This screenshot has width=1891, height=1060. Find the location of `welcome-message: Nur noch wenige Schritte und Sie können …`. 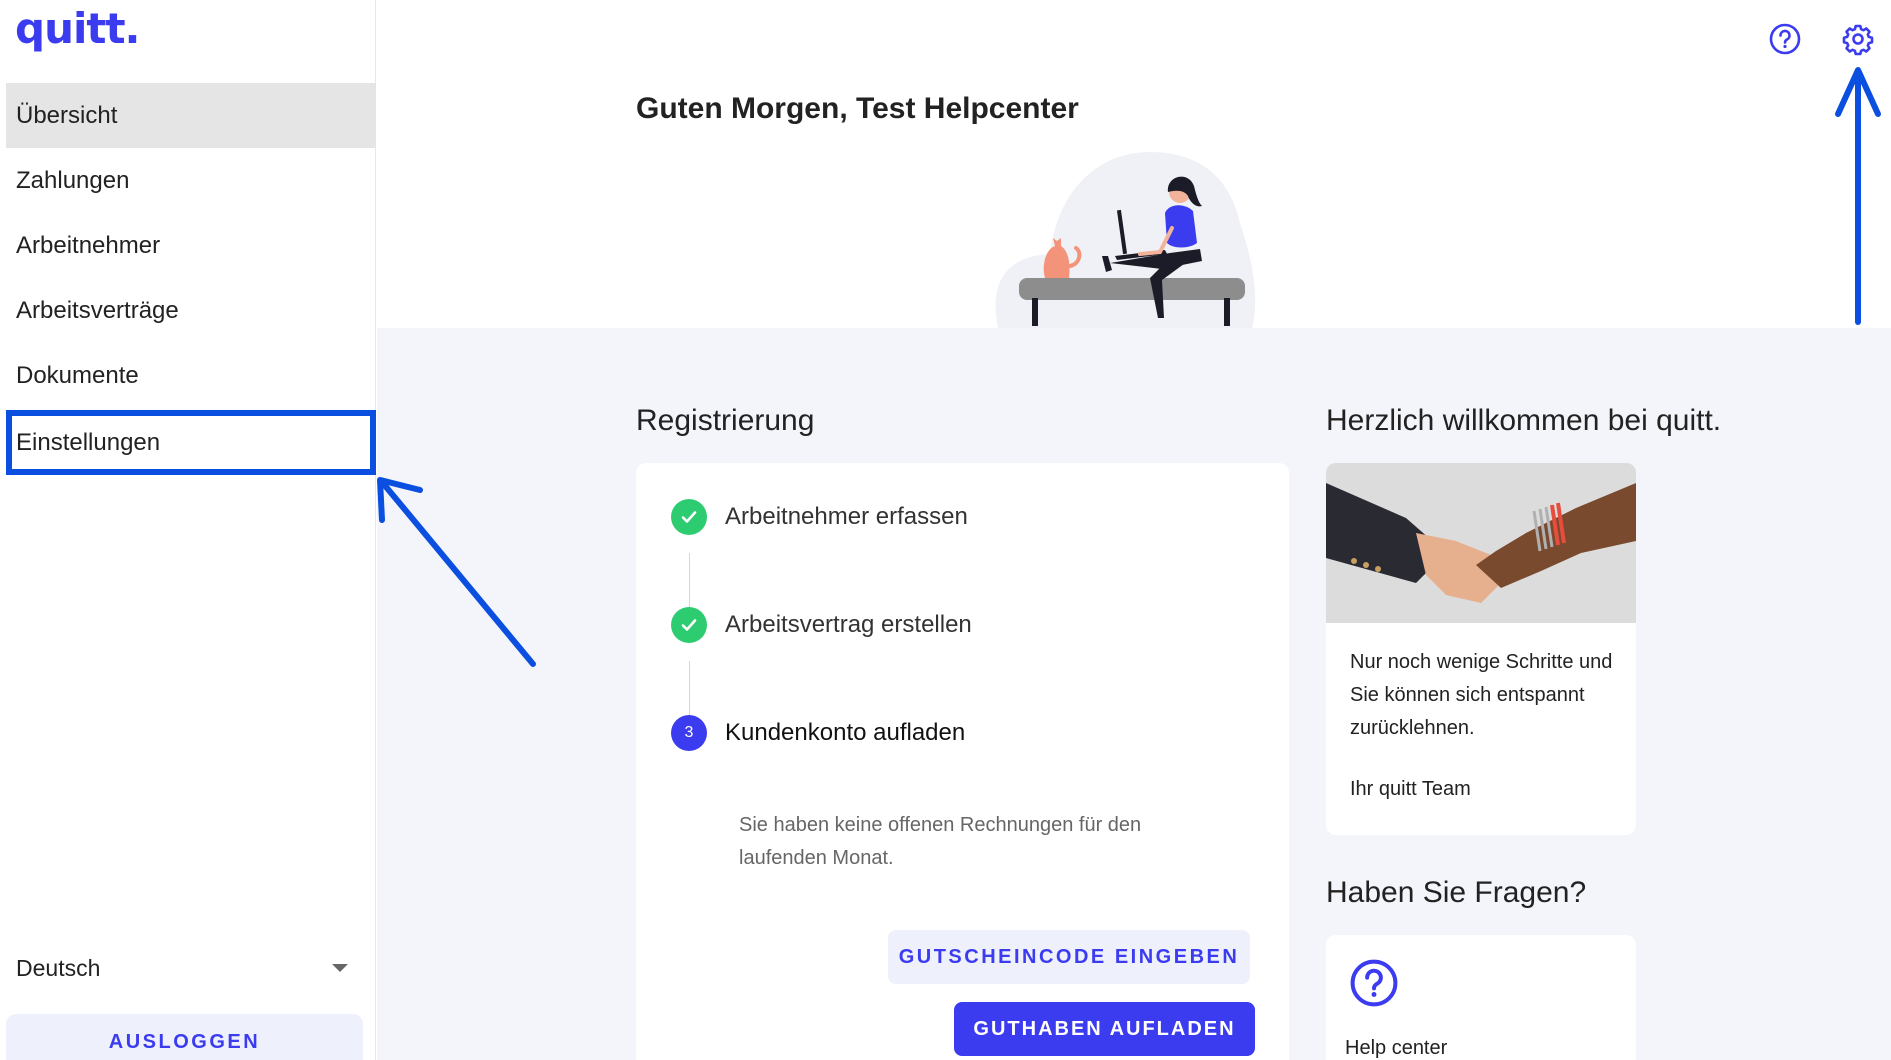

welcome-message: Nur noch wenige Schritte und Sie können … is located at coordinates (1481, 695).